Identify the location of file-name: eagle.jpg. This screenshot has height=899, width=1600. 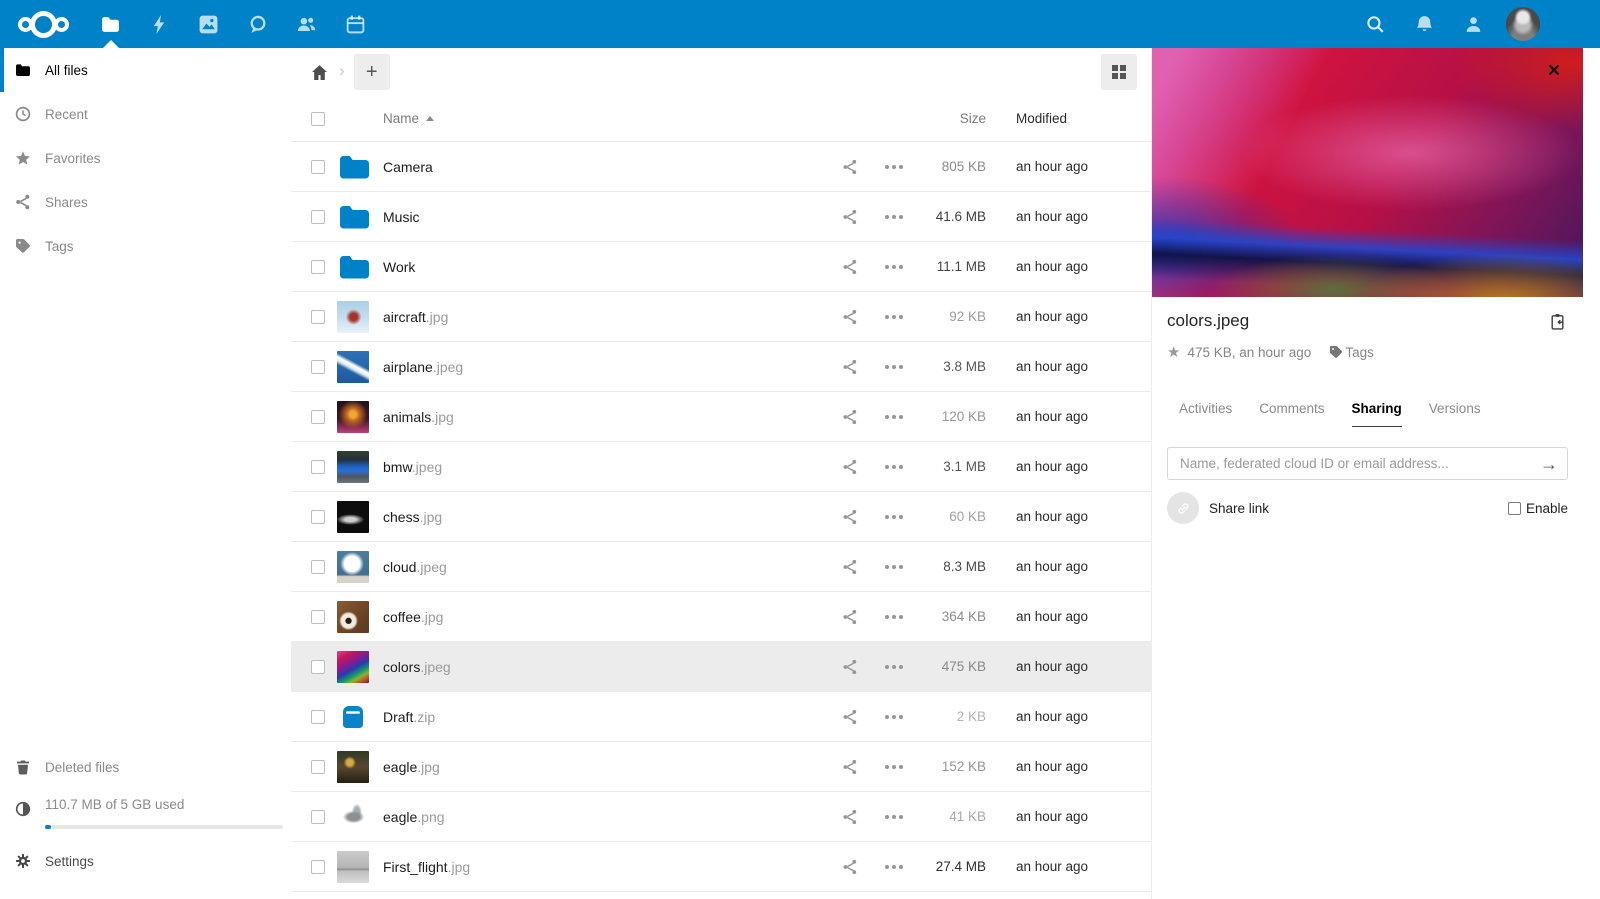
(605, 767).